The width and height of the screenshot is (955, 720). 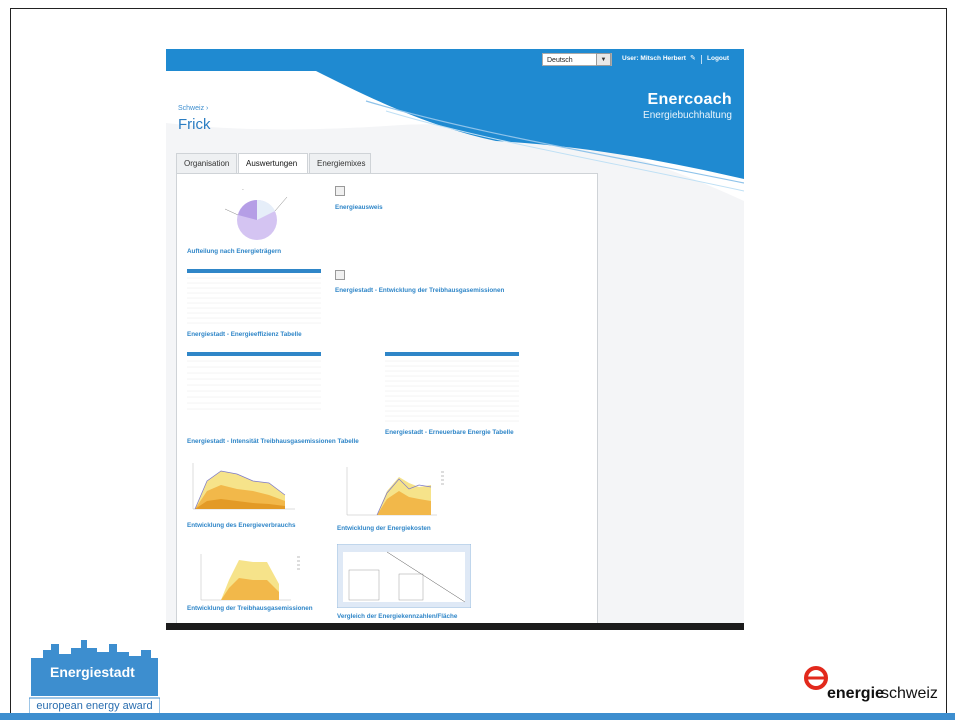 I want to click on energiestadt-logo-text: Energiestadt, so click(x=92, y=672).